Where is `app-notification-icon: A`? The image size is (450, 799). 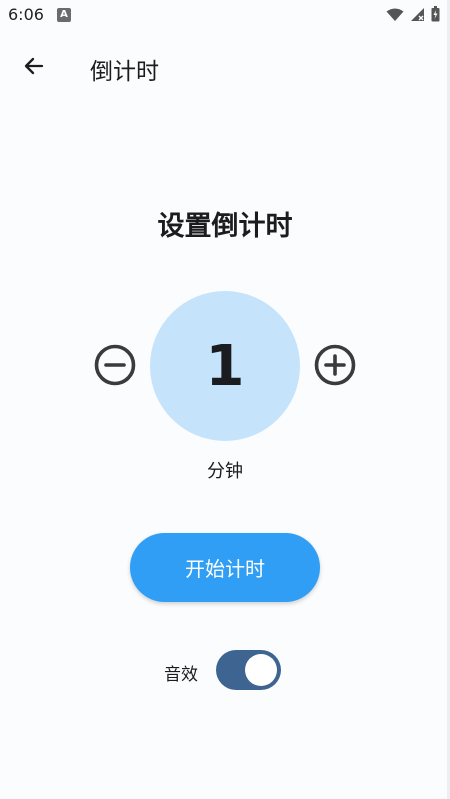 app-notification-icon: A is located at coordinates (64, 15).